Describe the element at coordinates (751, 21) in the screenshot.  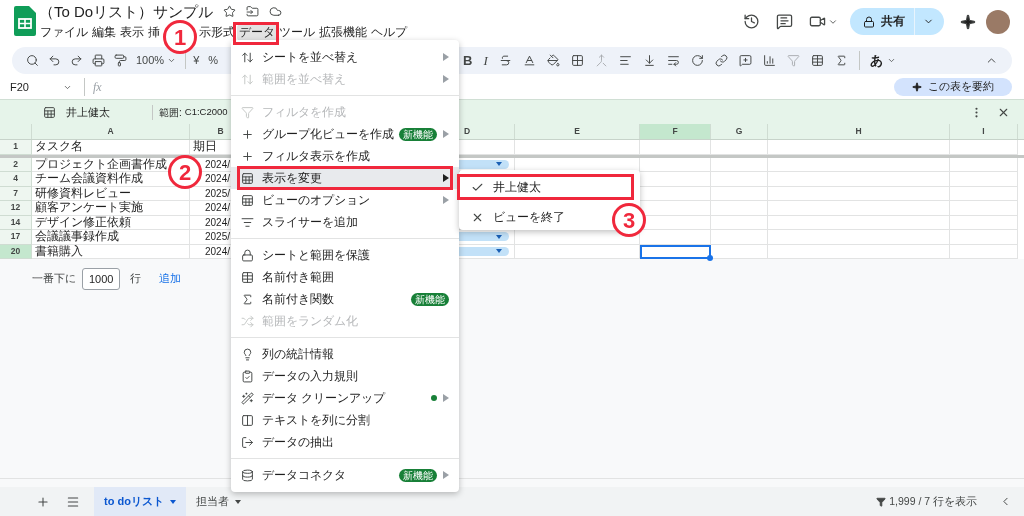
I see `history-icon` at that location.